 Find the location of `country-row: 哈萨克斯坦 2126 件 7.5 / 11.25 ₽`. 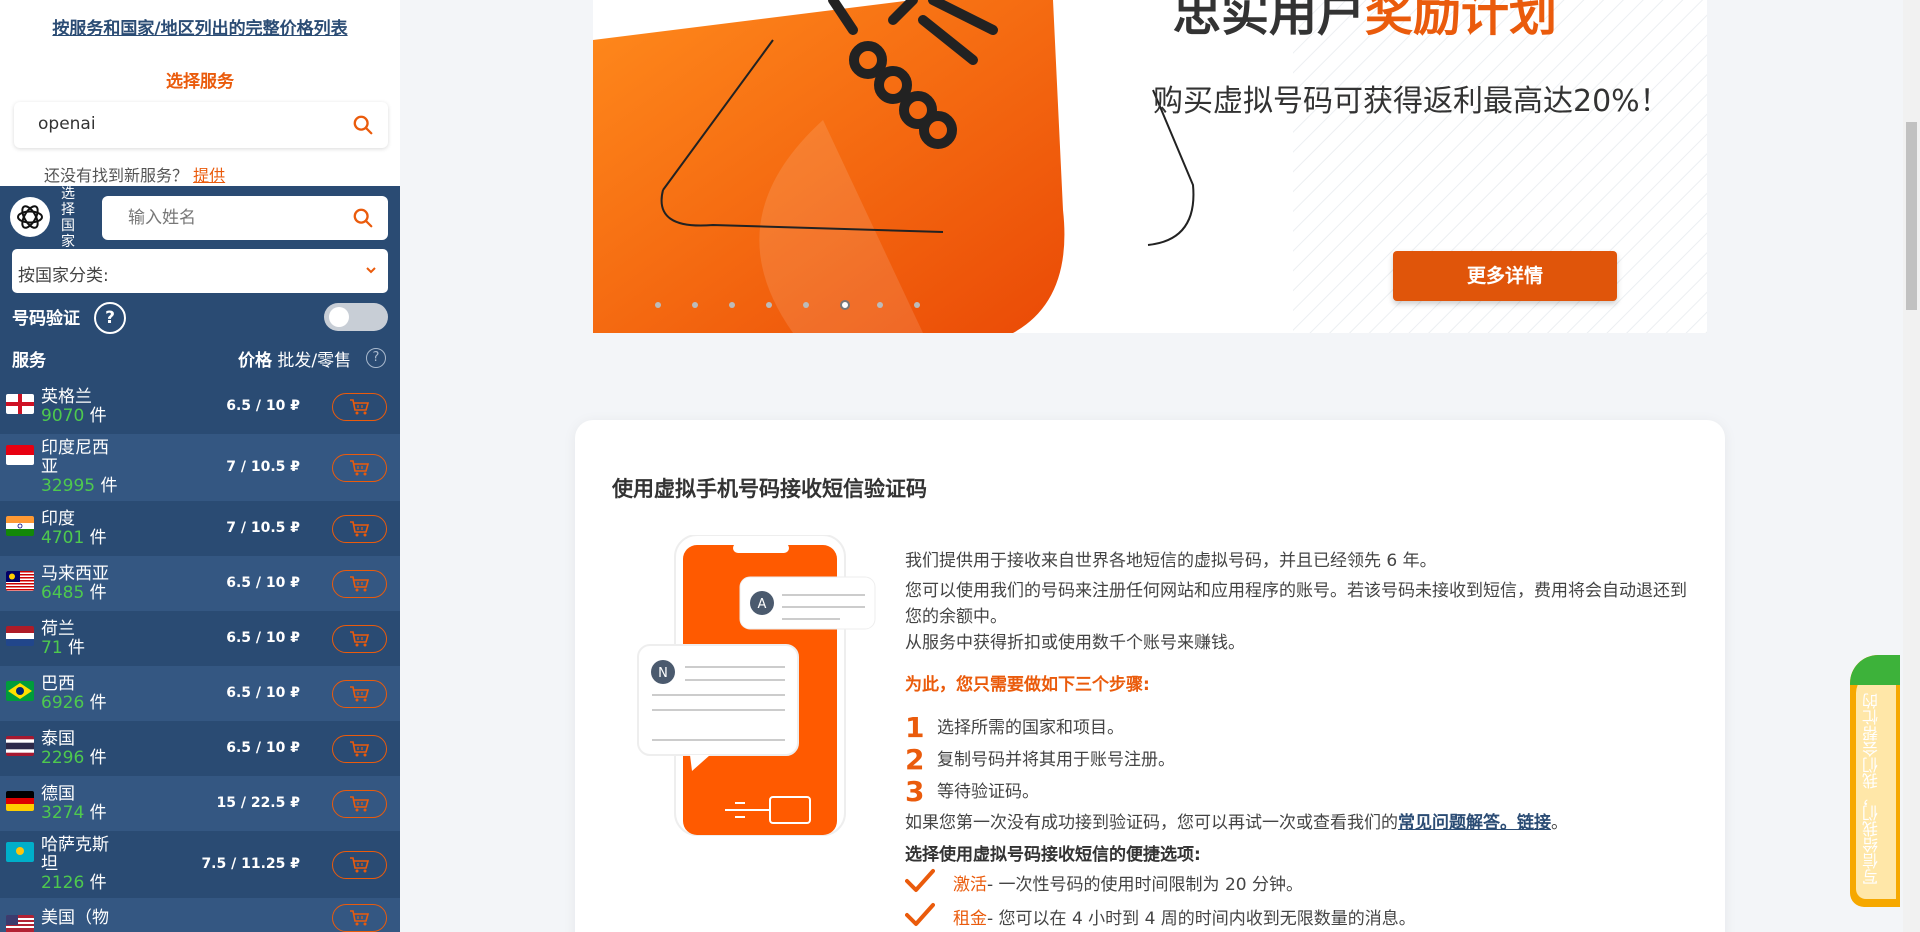

country-row: 哈萨克斯坦 2126 件 7.5 / 11.25 ₽ is located at coordinates (200, 864).